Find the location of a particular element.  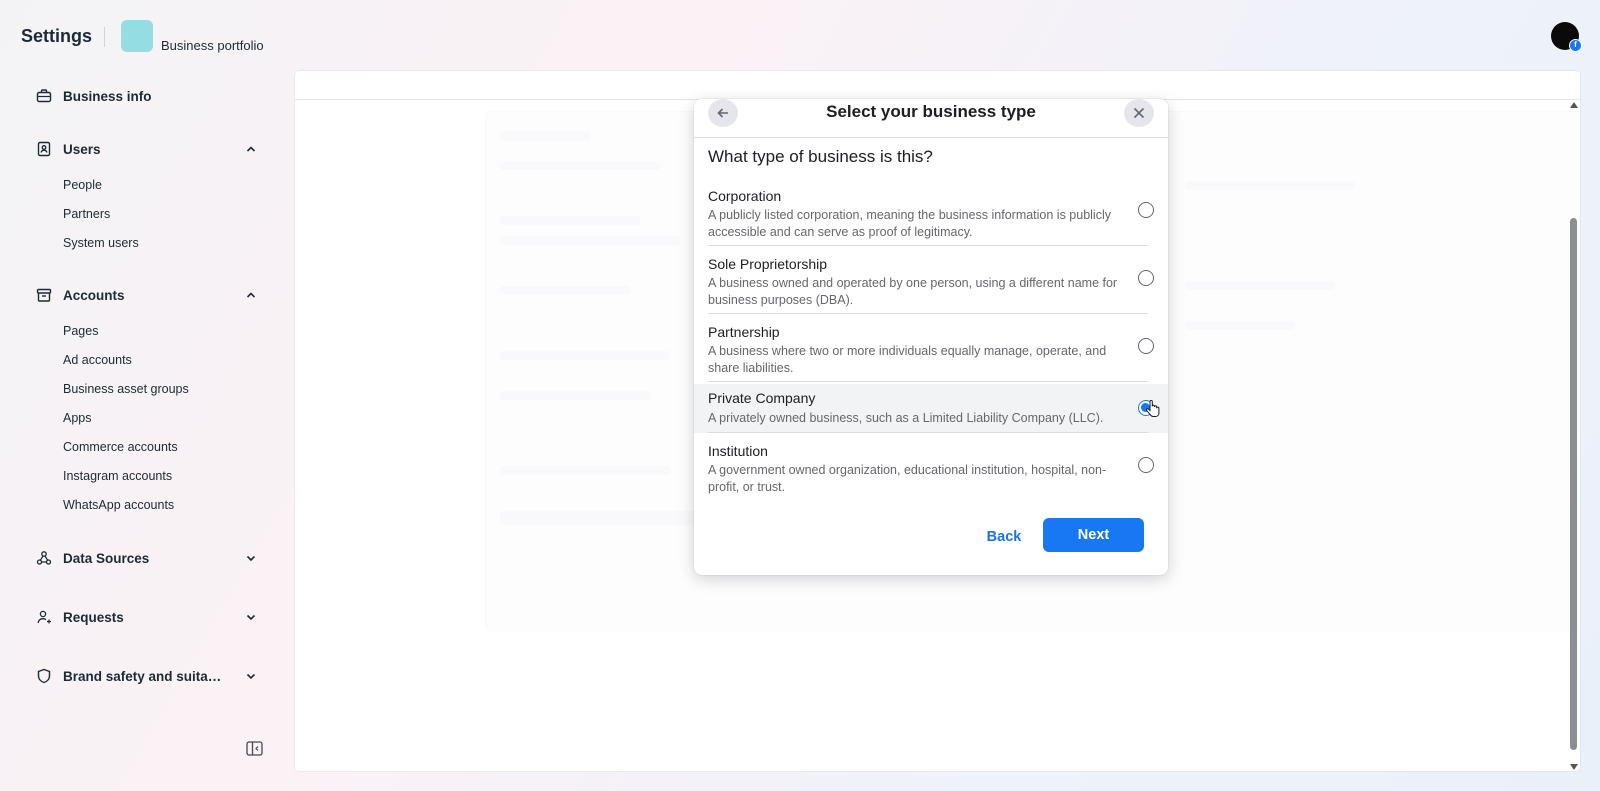

option-title: Institution is located at coordinates (738, 451).